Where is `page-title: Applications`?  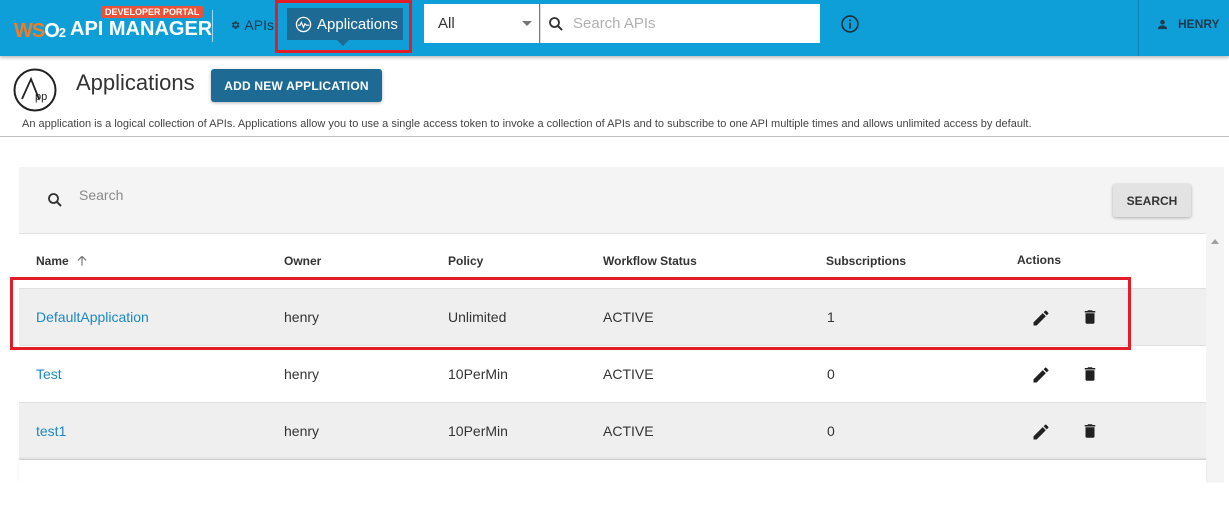
page-title: Applications is located at coordinates (135, 82).